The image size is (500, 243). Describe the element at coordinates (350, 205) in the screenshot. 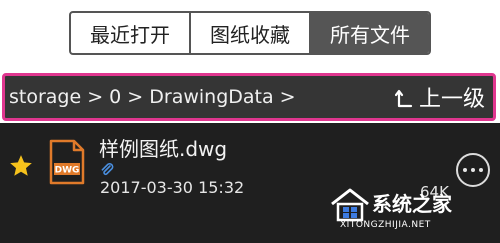

I see `house-logo-icon` at that location.